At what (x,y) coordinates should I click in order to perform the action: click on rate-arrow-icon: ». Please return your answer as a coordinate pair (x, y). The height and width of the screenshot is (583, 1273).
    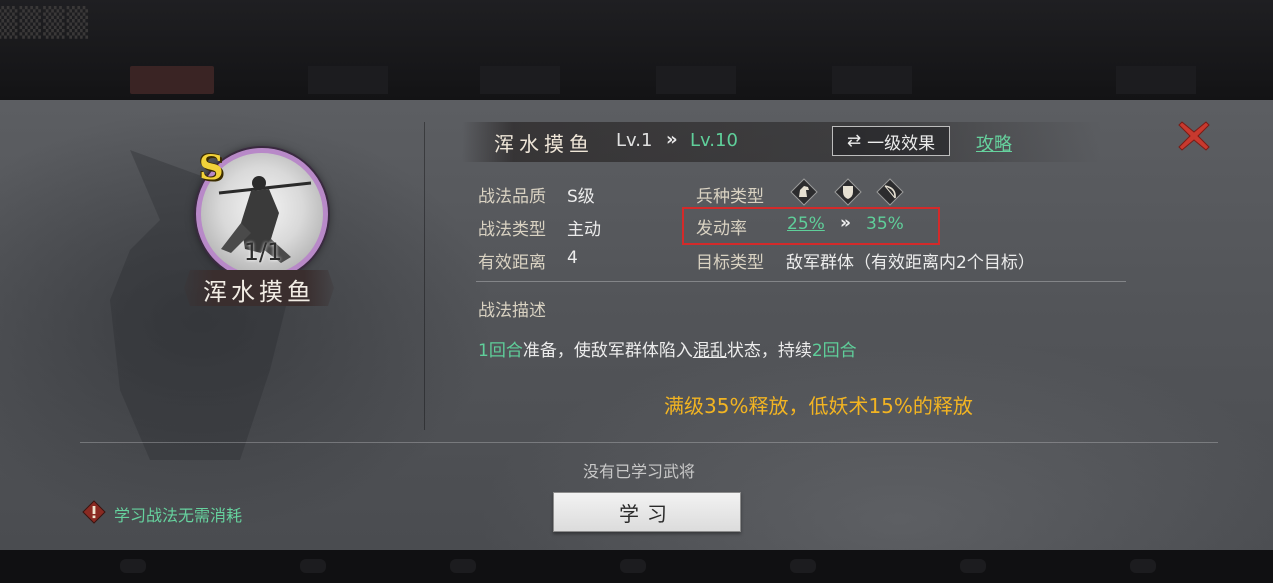
    Looking at the image, I should click on (845, 223).